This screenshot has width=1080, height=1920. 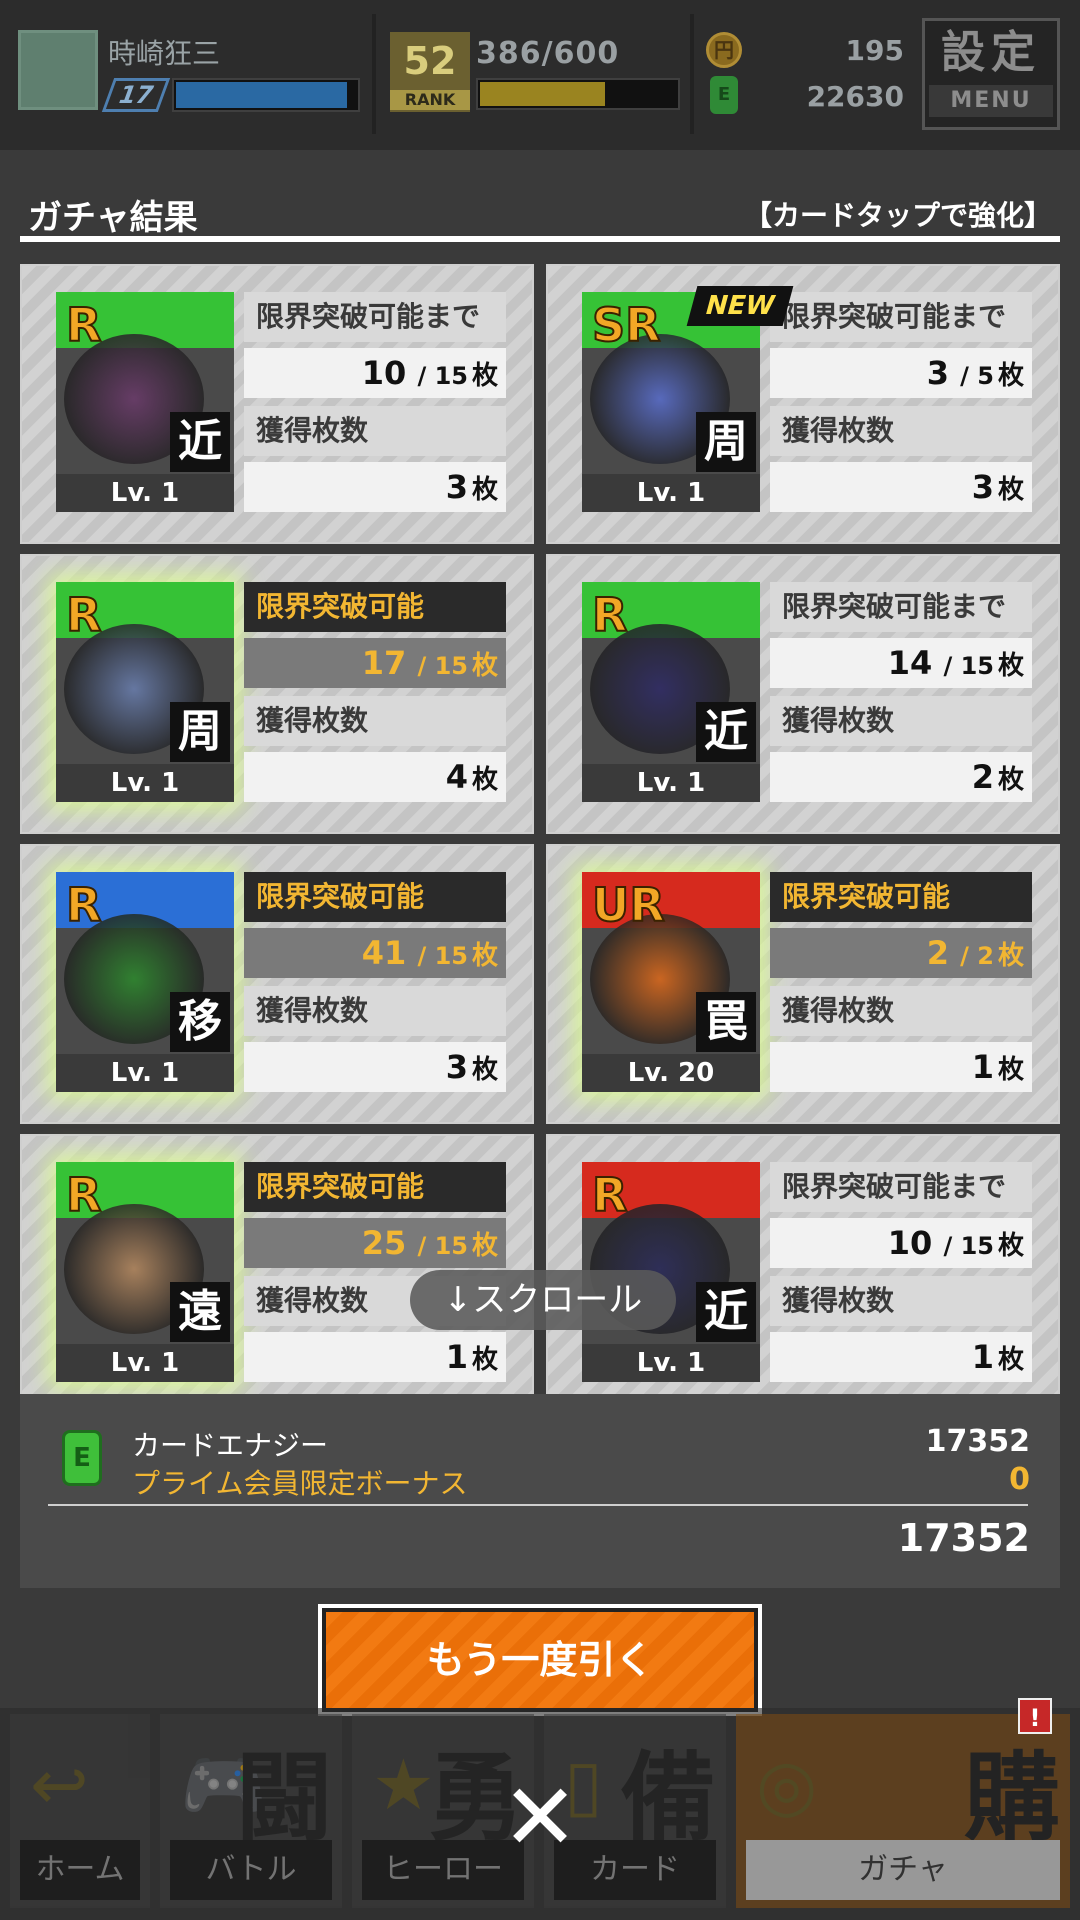 I want to click on player-gauge, so click(x=266, y=95).